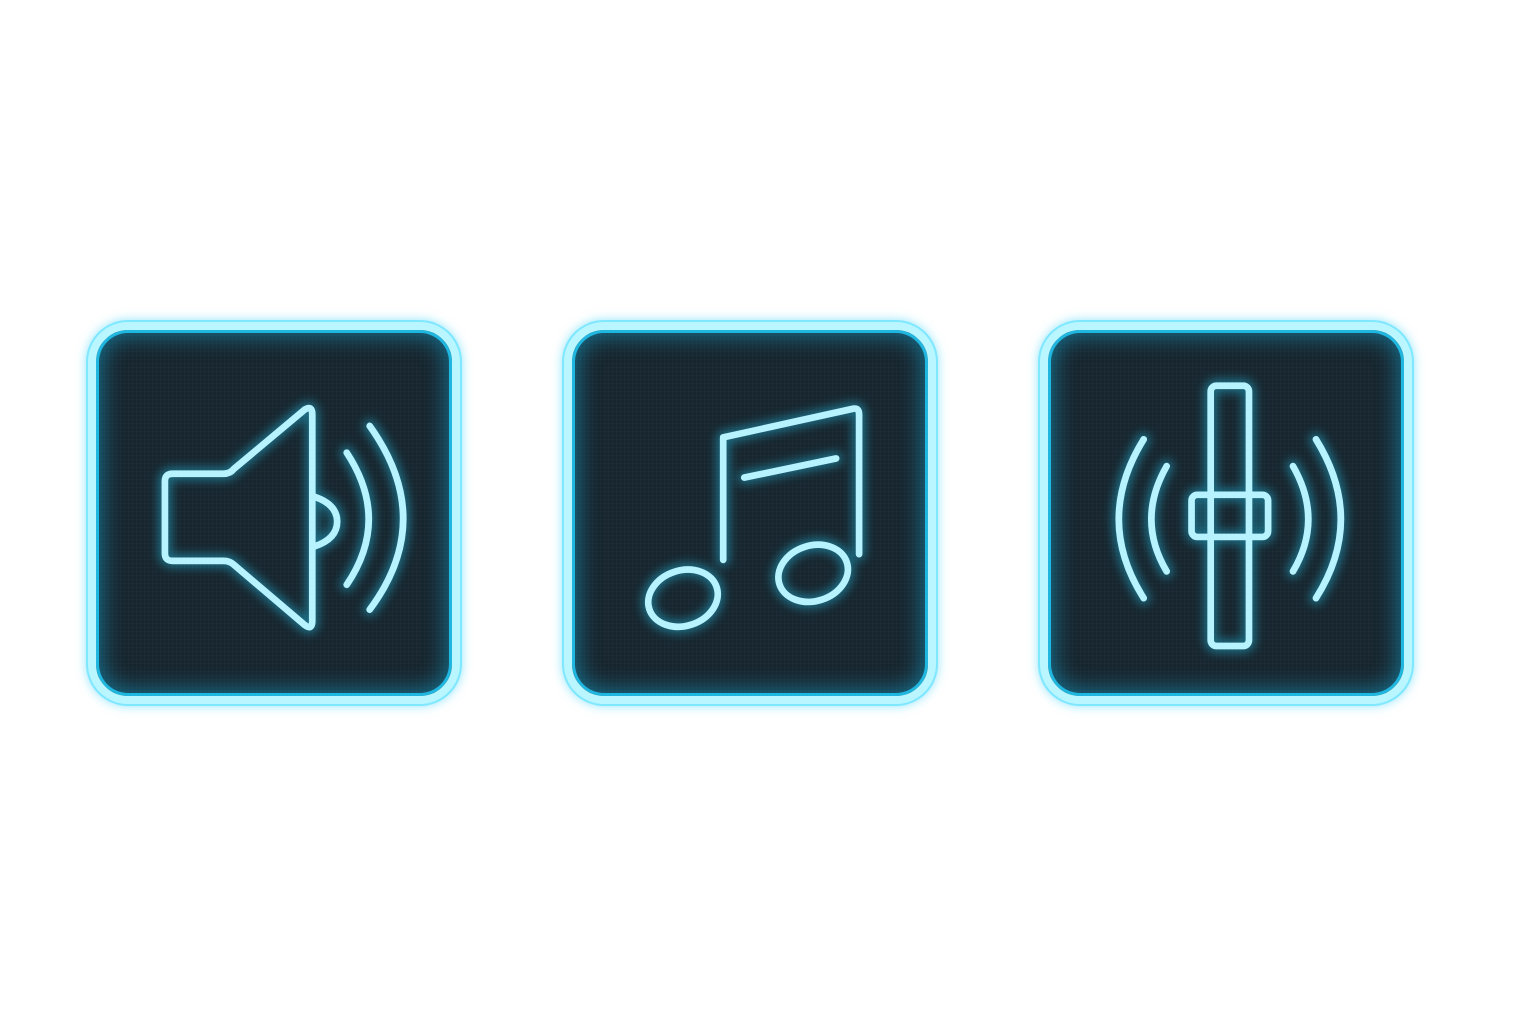  I want to click on speaker-tile, so click(274, 513).